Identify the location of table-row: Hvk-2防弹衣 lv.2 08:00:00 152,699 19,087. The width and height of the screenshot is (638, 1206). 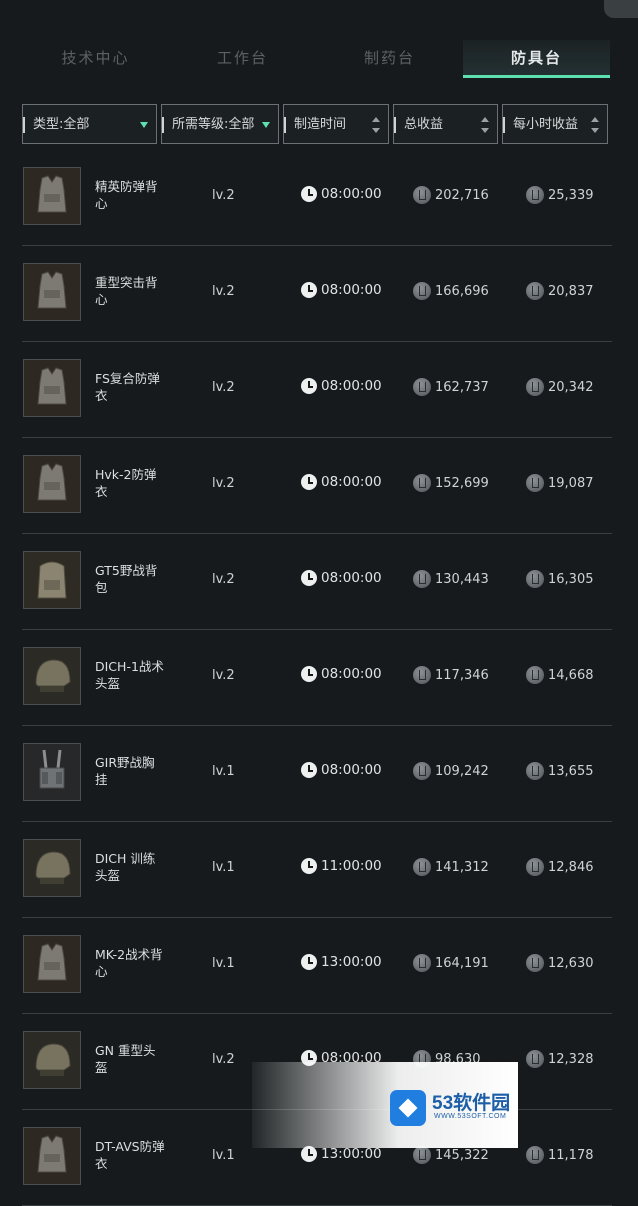
(317, 486).